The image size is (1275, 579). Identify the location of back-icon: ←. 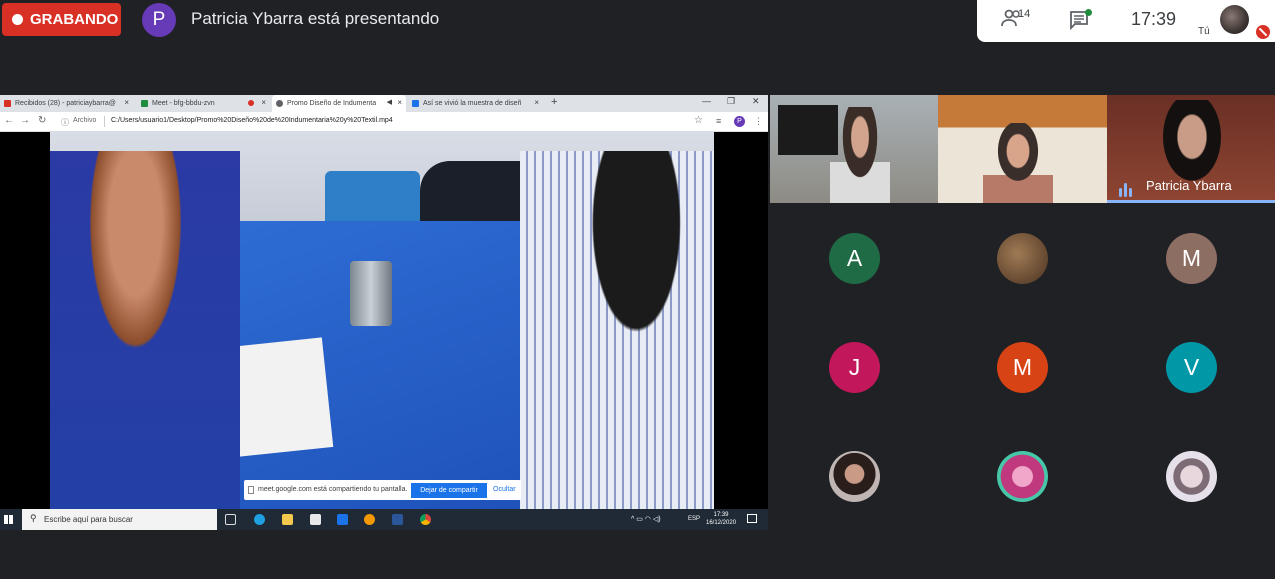
(9, 120).